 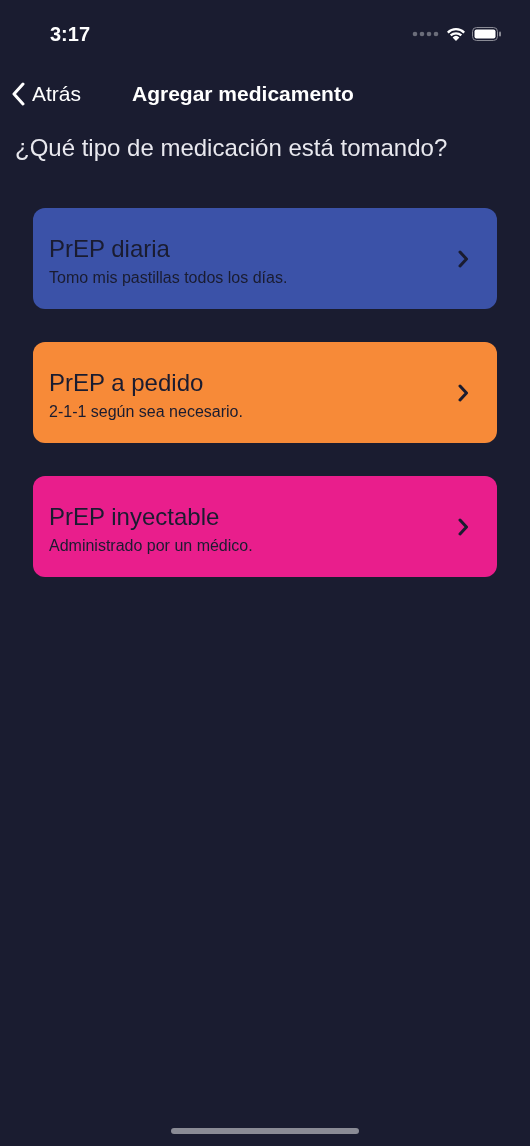 What do you see at coordinates (146, 411) in the screenshot?
I see `option-description: 2-1-1 según sea necesario.` at bounding box center [146, 411].